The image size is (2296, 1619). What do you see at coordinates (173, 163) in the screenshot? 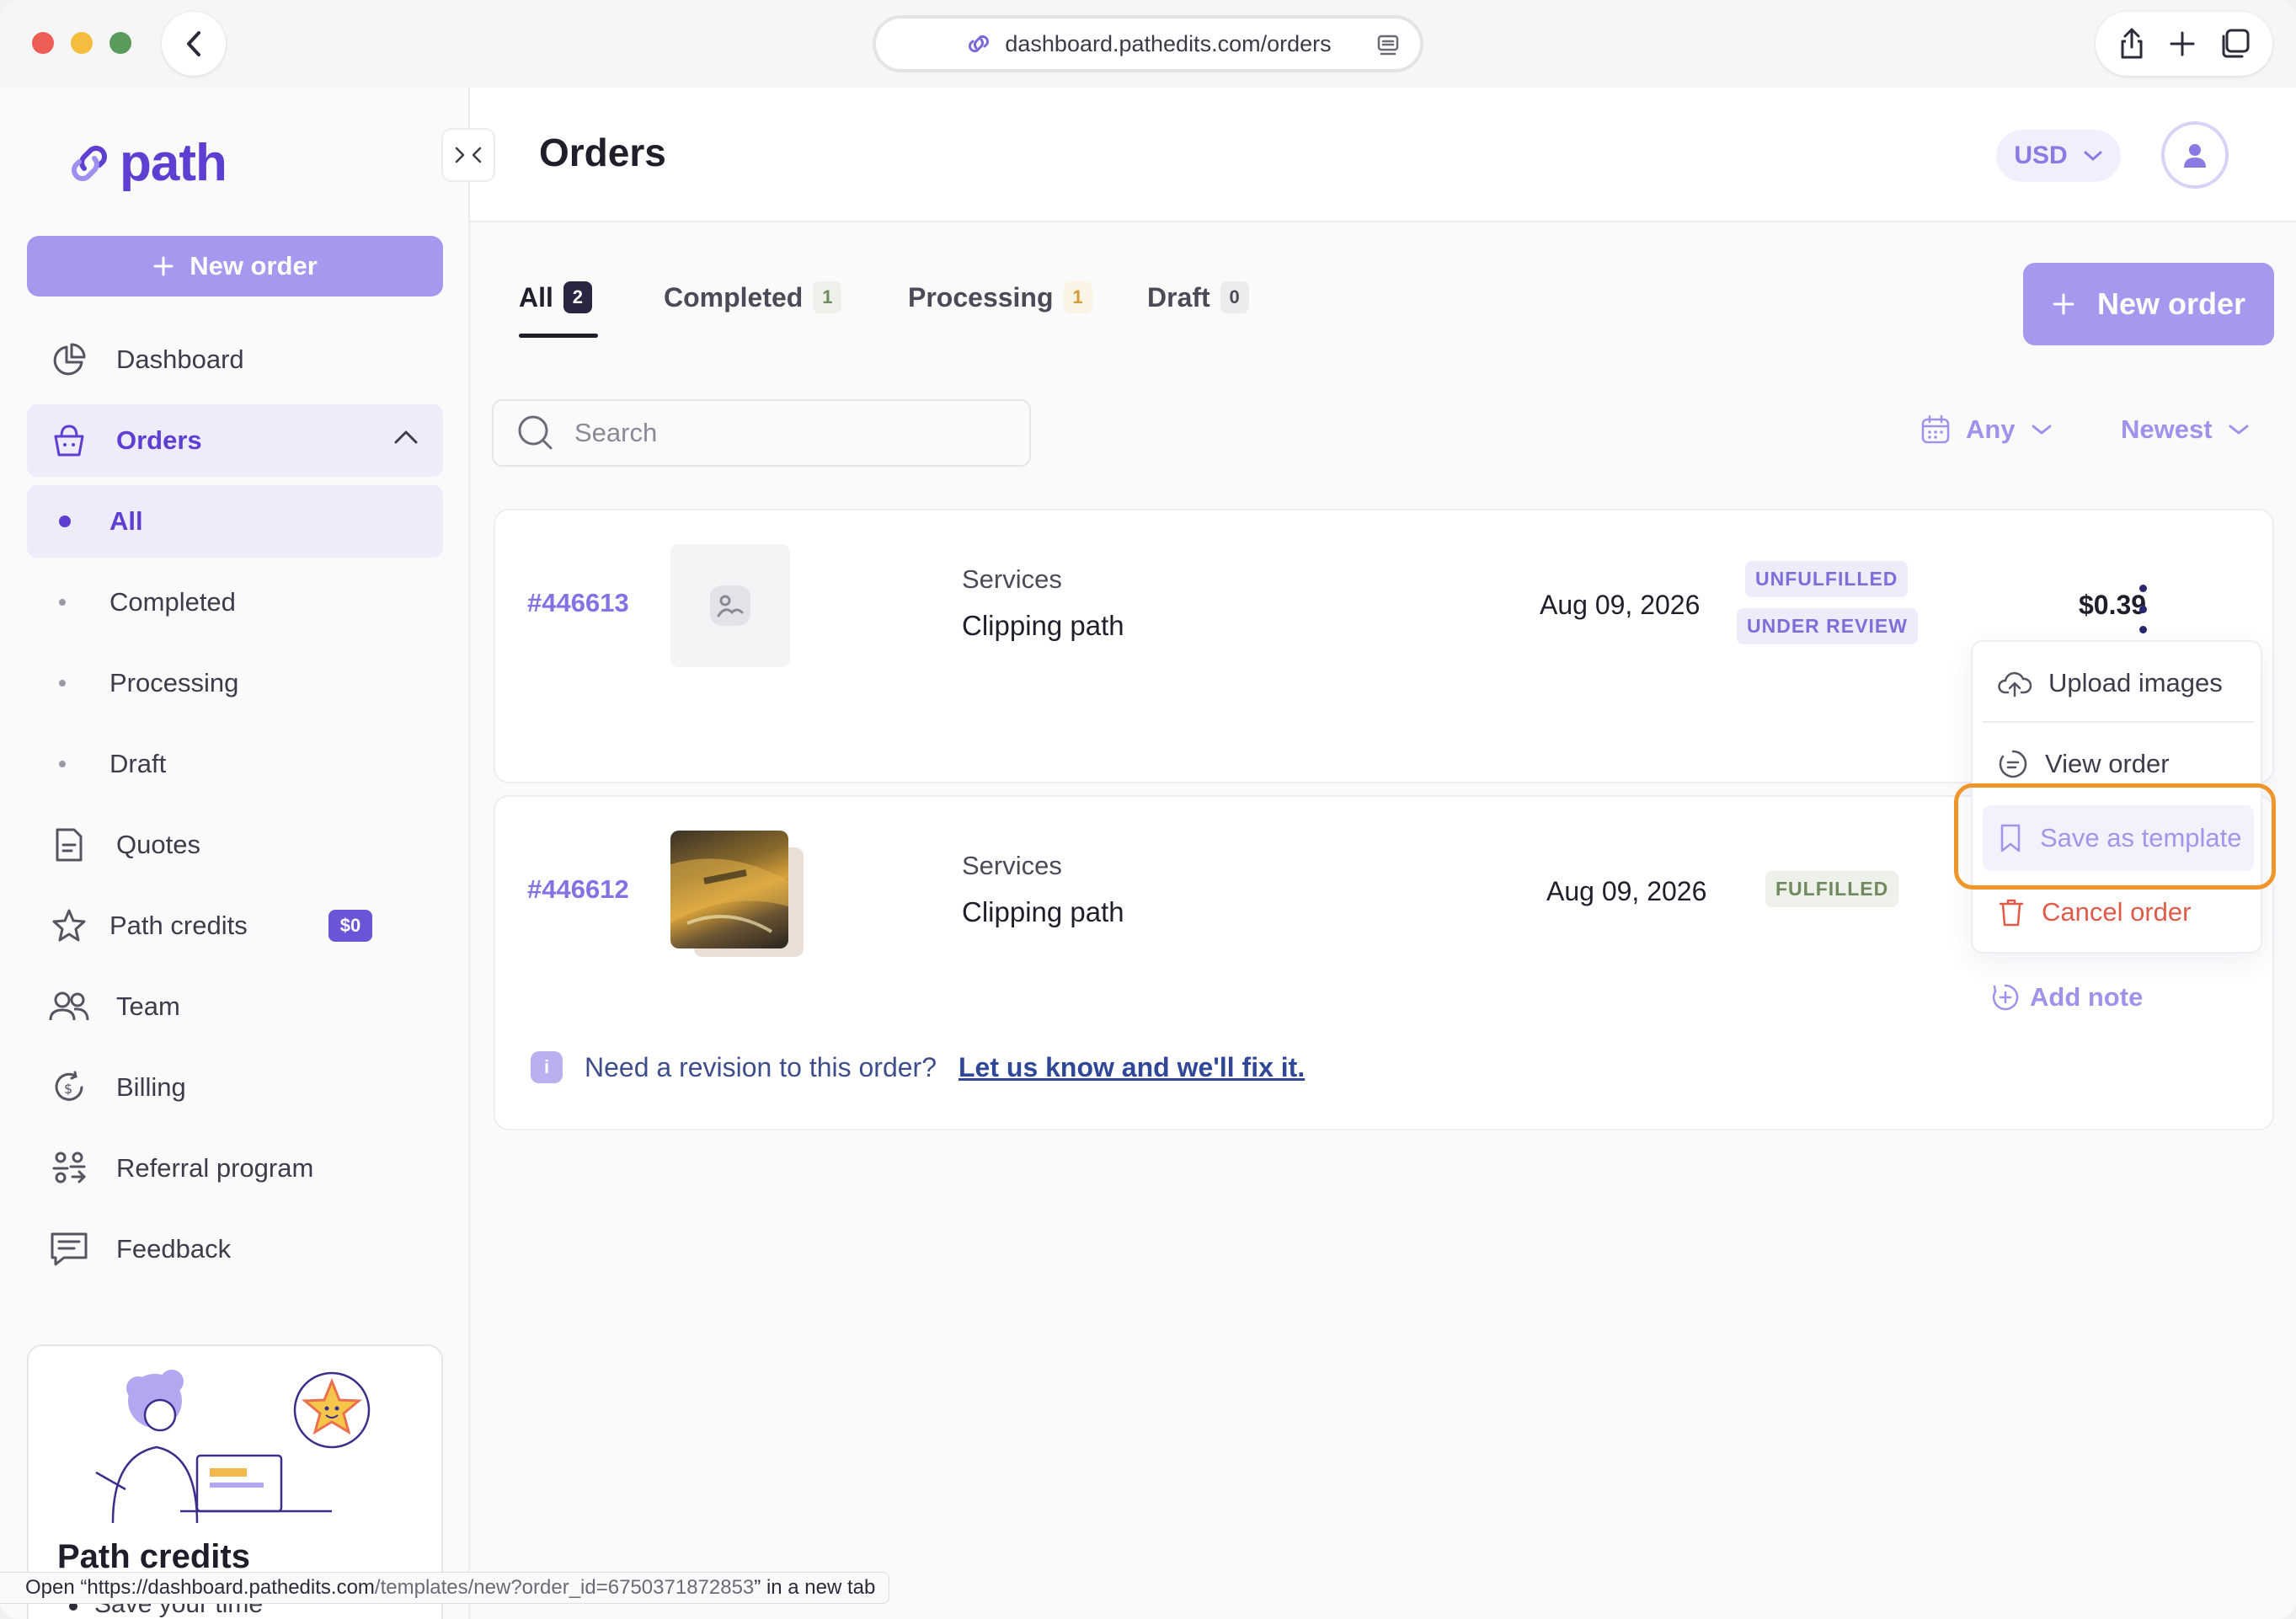
I see `logo-text: path` at bounding box center [173, 163].